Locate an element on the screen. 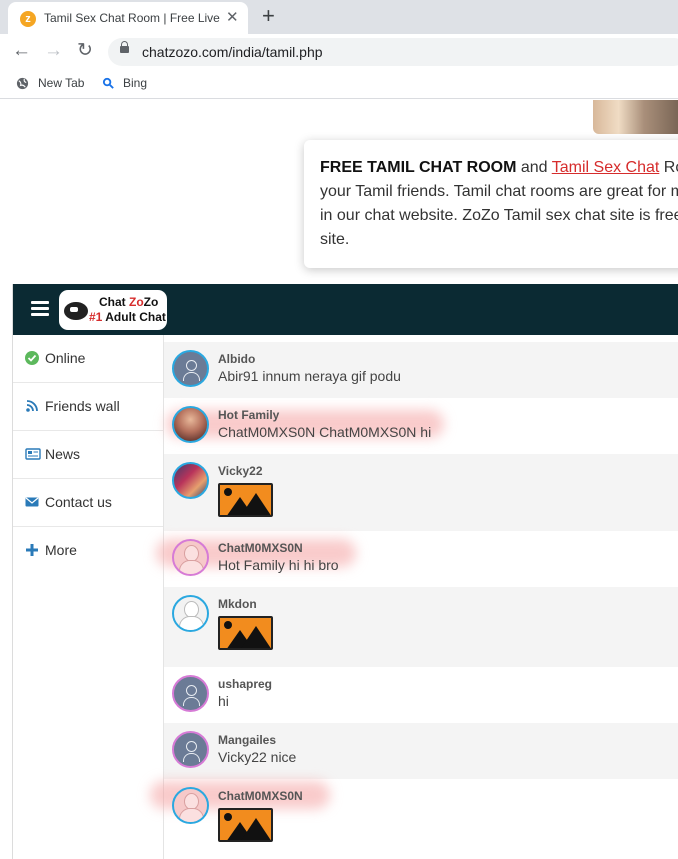 The image size is (678, 859). info-text-line4: site. is located at coordinates (335, 239).